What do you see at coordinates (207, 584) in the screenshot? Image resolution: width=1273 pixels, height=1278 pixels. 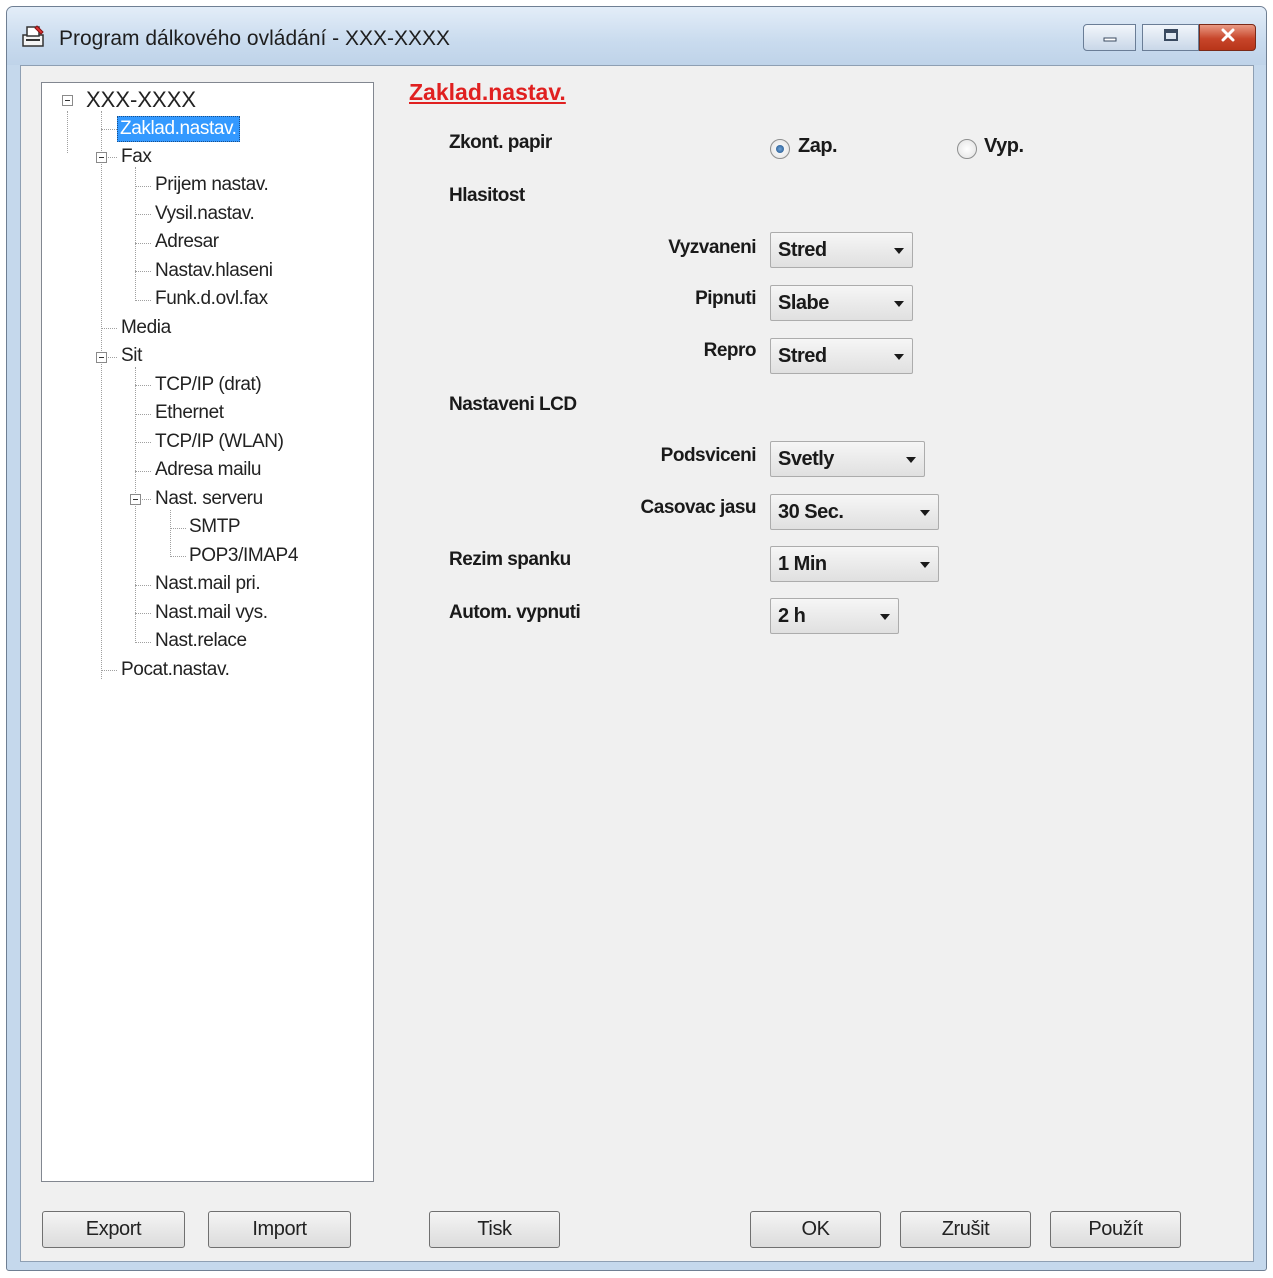 I see `tree-item-nast-mail-pri: Nast.mail pri.` at bounding box center [207, 584].